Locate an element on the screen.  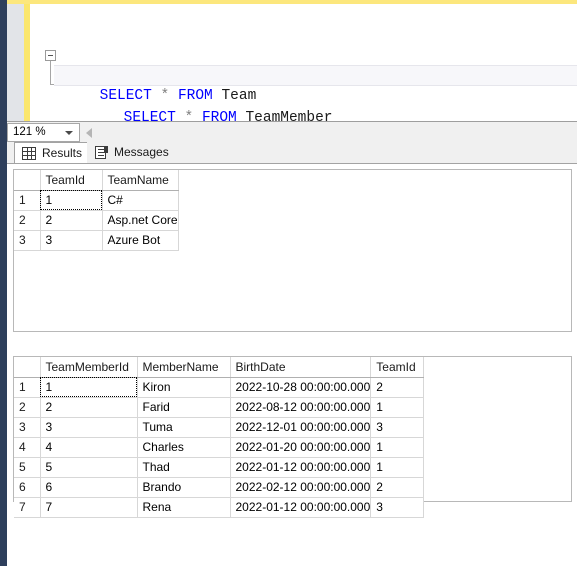
table-row: 1 1 C# is located at coordinates (96, 200).